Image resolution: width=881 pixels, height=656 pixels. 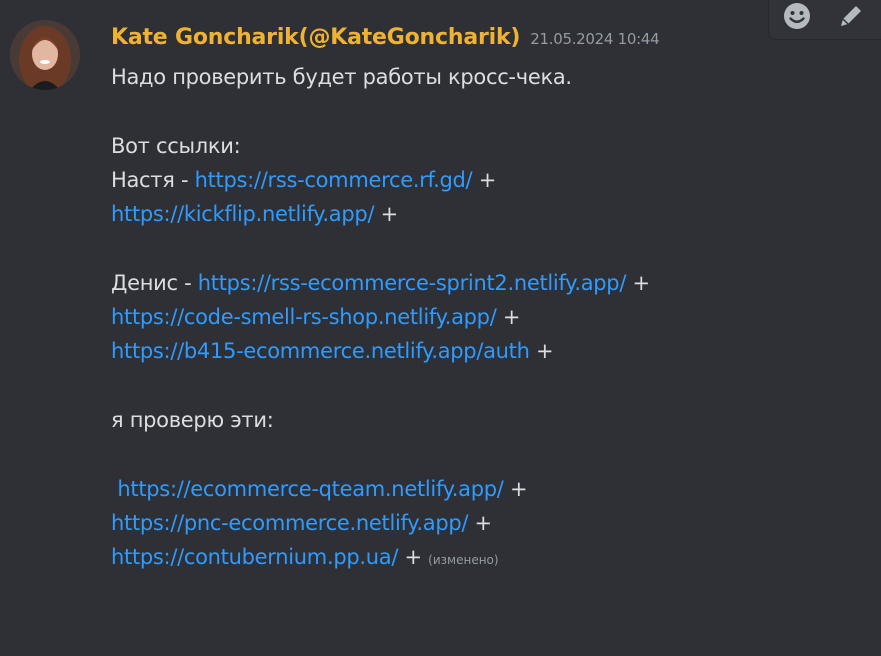 What do you see at coordinates (463, 560) in the screenshot?
I see `edited-label: (изменено)` at bounding box center [463, 560].